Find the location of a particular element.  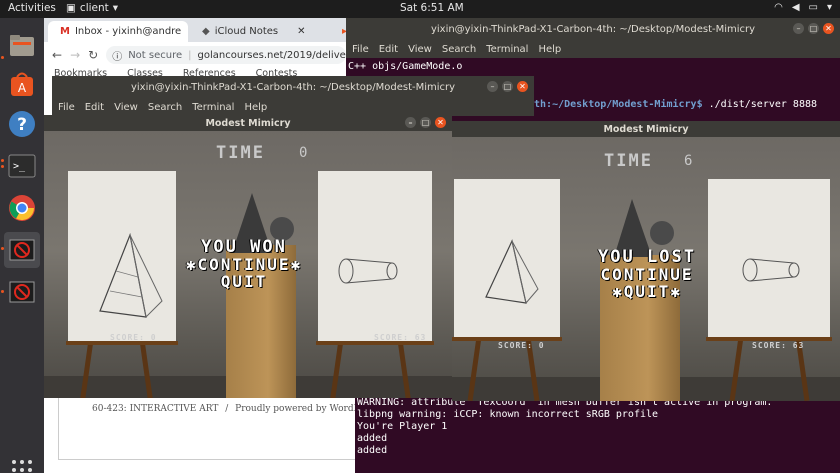

app-menu-label: client is located at coordinates (94, 8).